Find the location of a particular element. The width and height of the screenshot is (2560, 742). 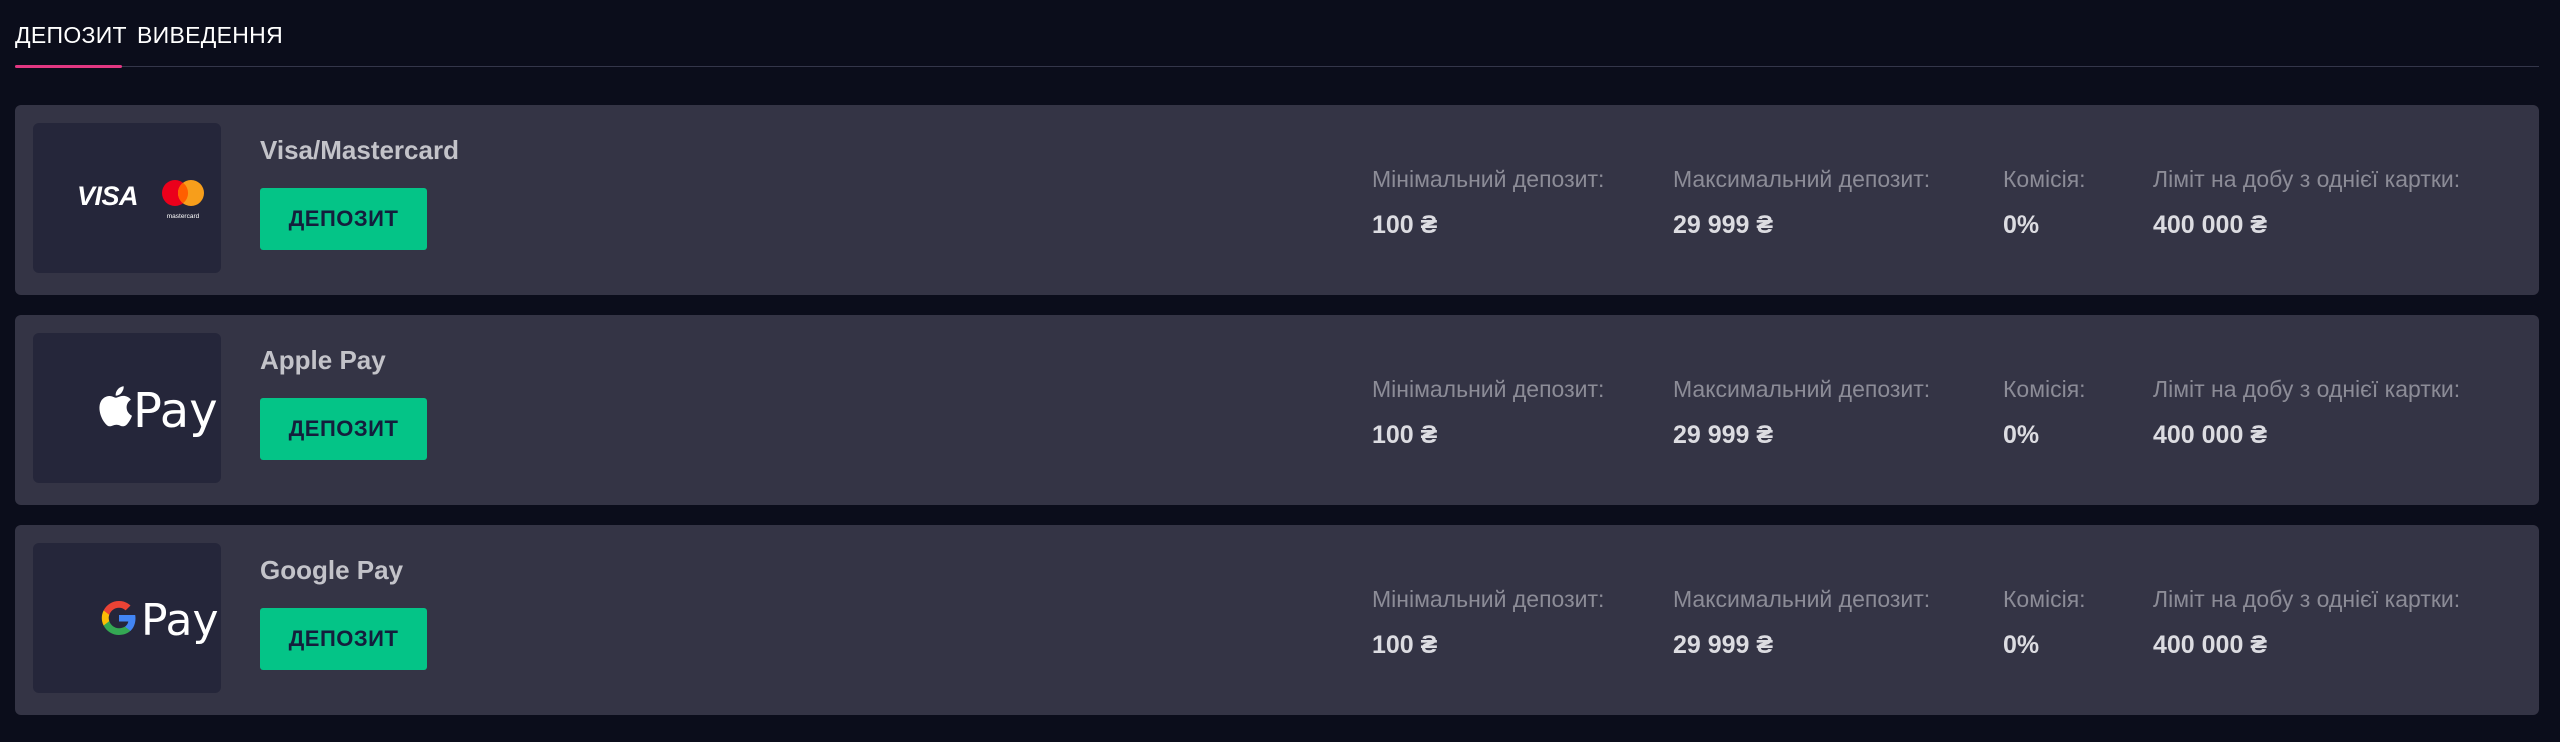

apple-pay-mark: Pay is located at coordinates (140, 408).